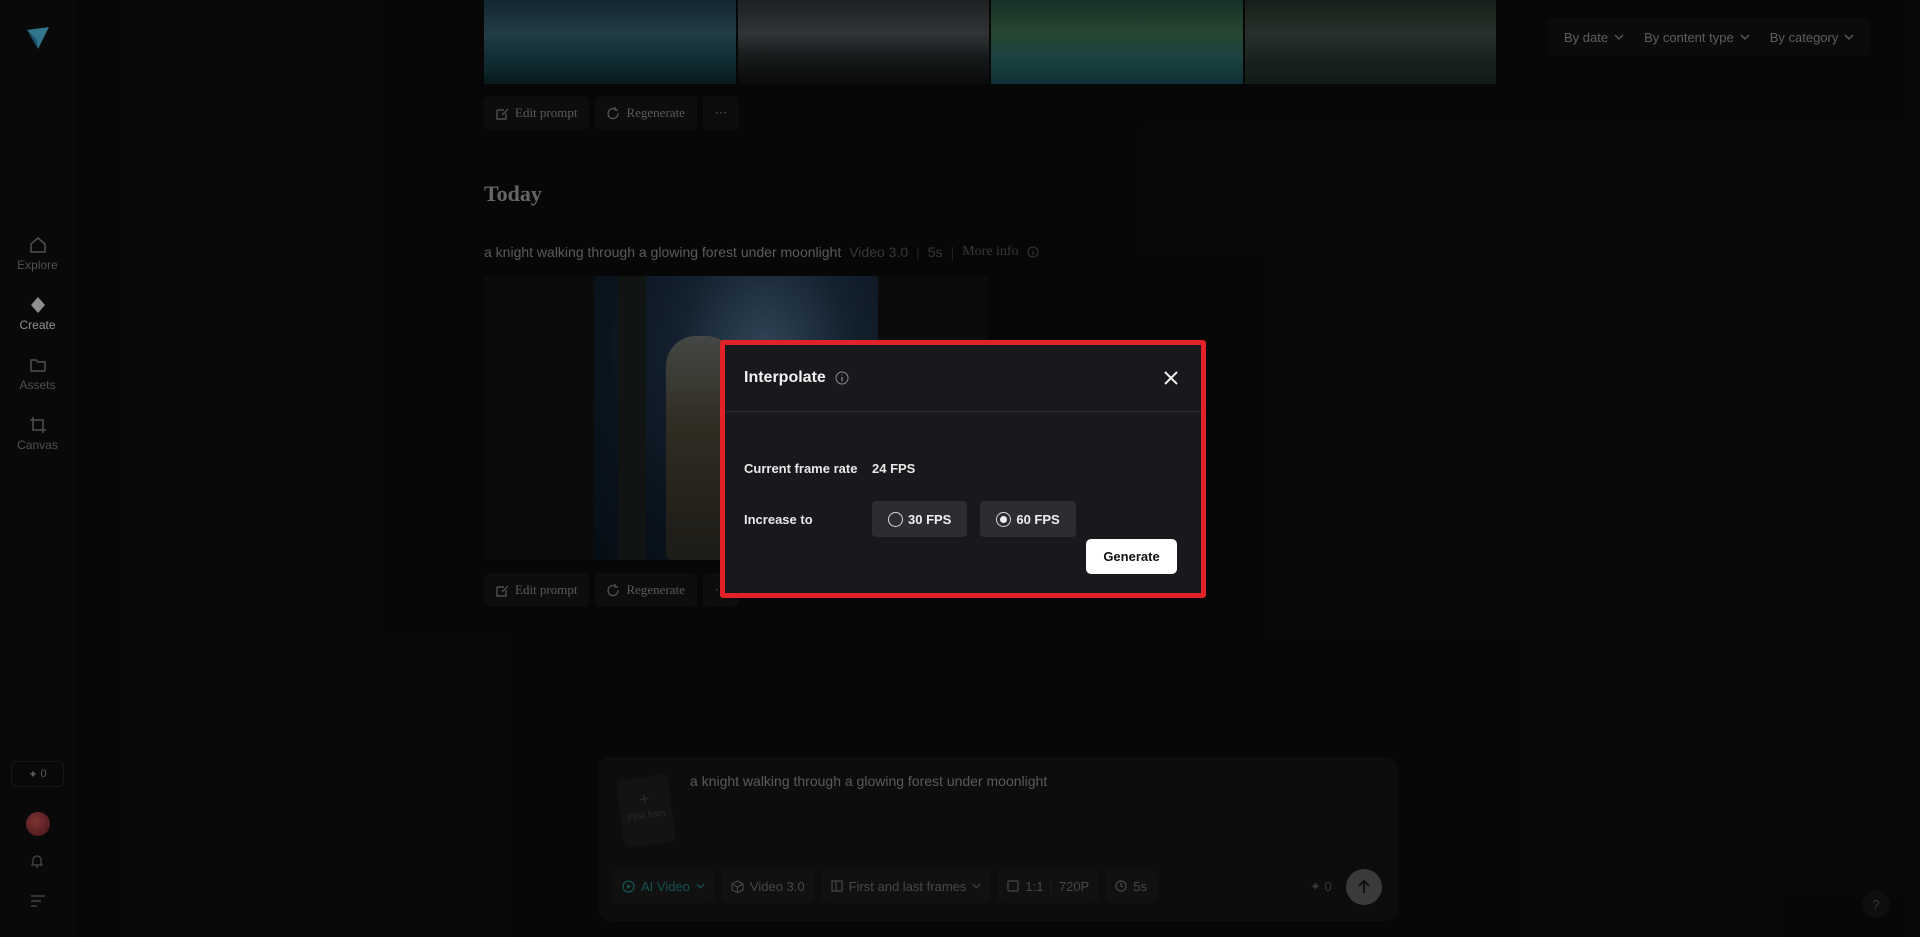  I want to click on credit-cost: ✦ 0, so click(1321, 887).